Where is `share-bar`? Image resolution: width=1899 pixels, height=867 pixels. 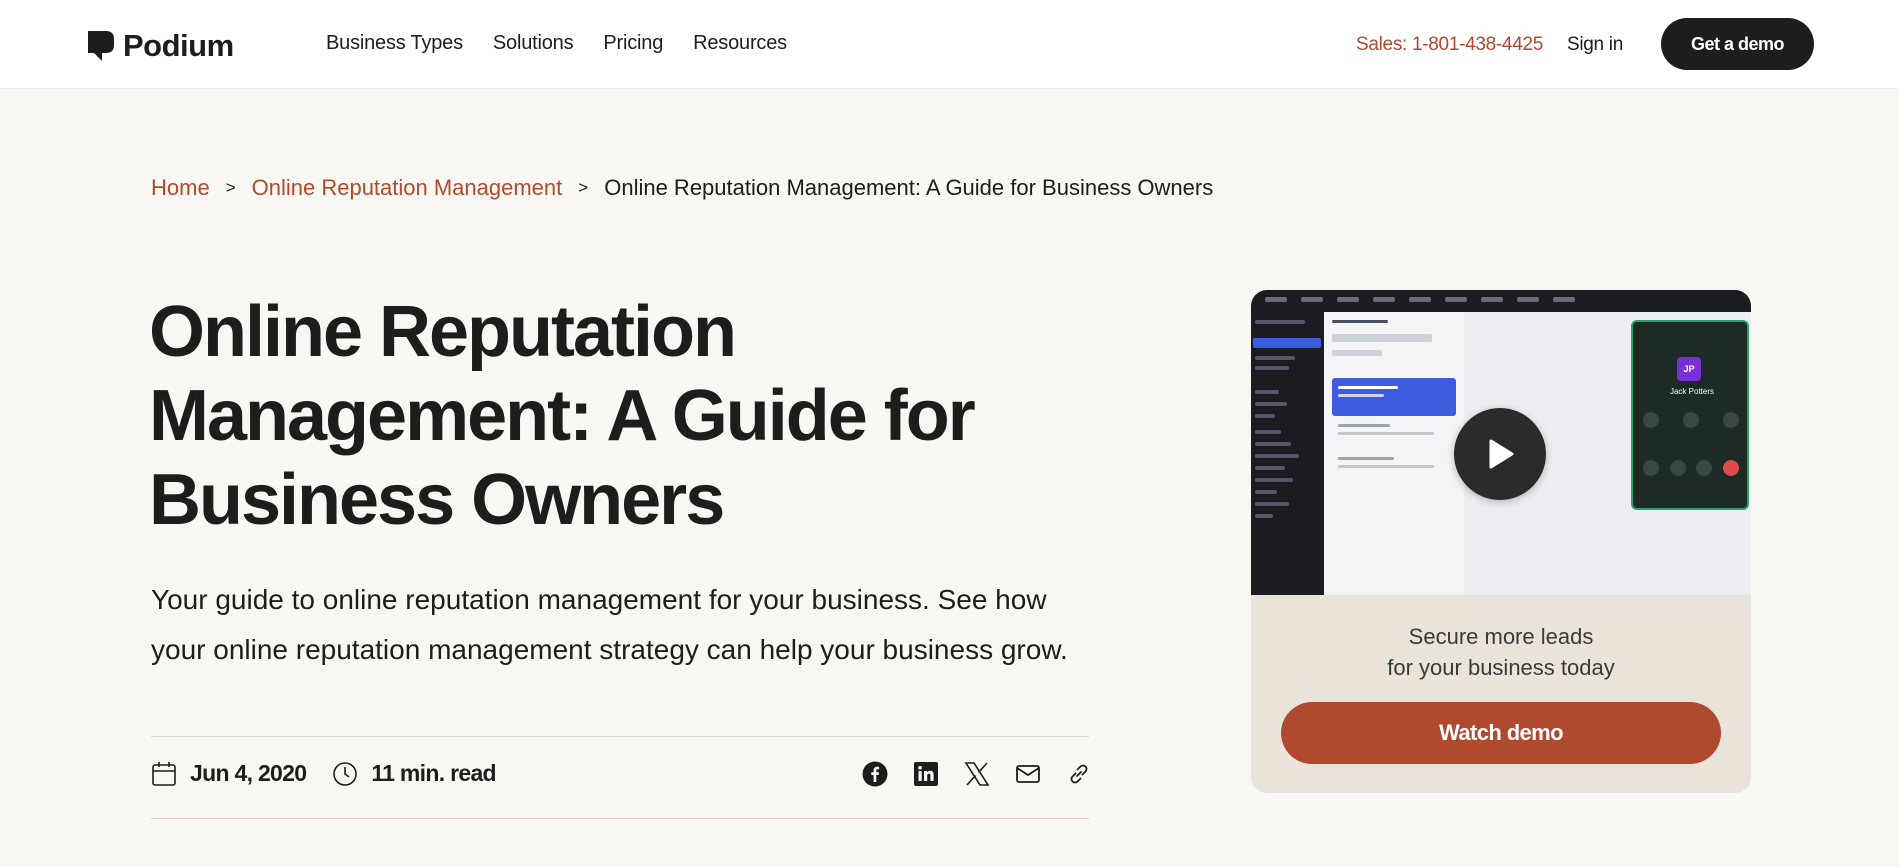
share-bar is located at coordinates (977, 774).